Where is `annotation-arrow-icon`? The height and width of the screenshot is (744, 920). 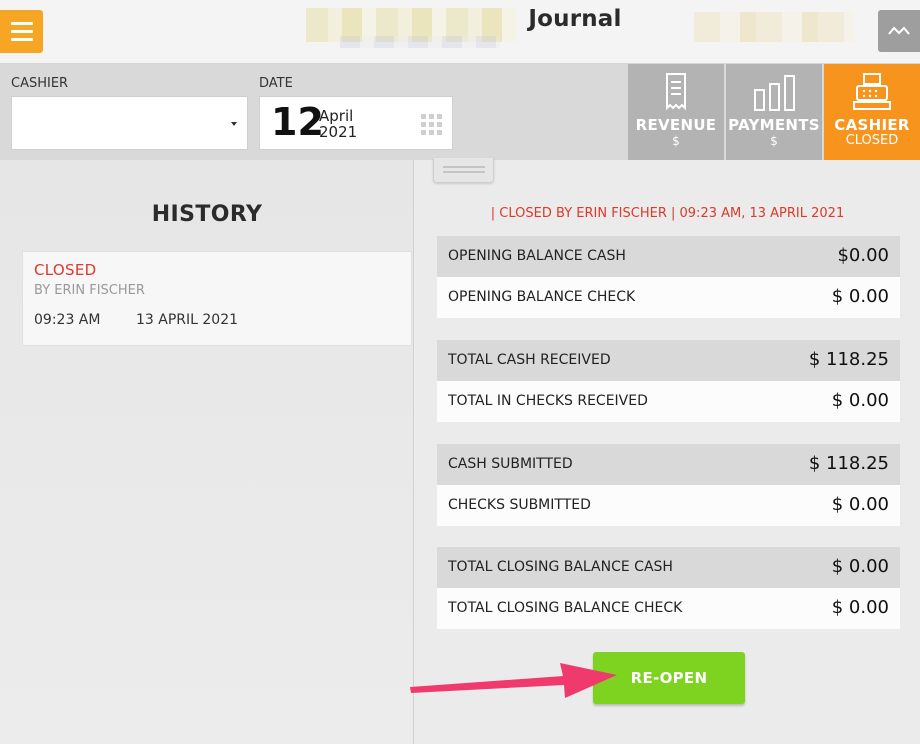 annotation-arrow-icon is located at coordinates (513, 680).